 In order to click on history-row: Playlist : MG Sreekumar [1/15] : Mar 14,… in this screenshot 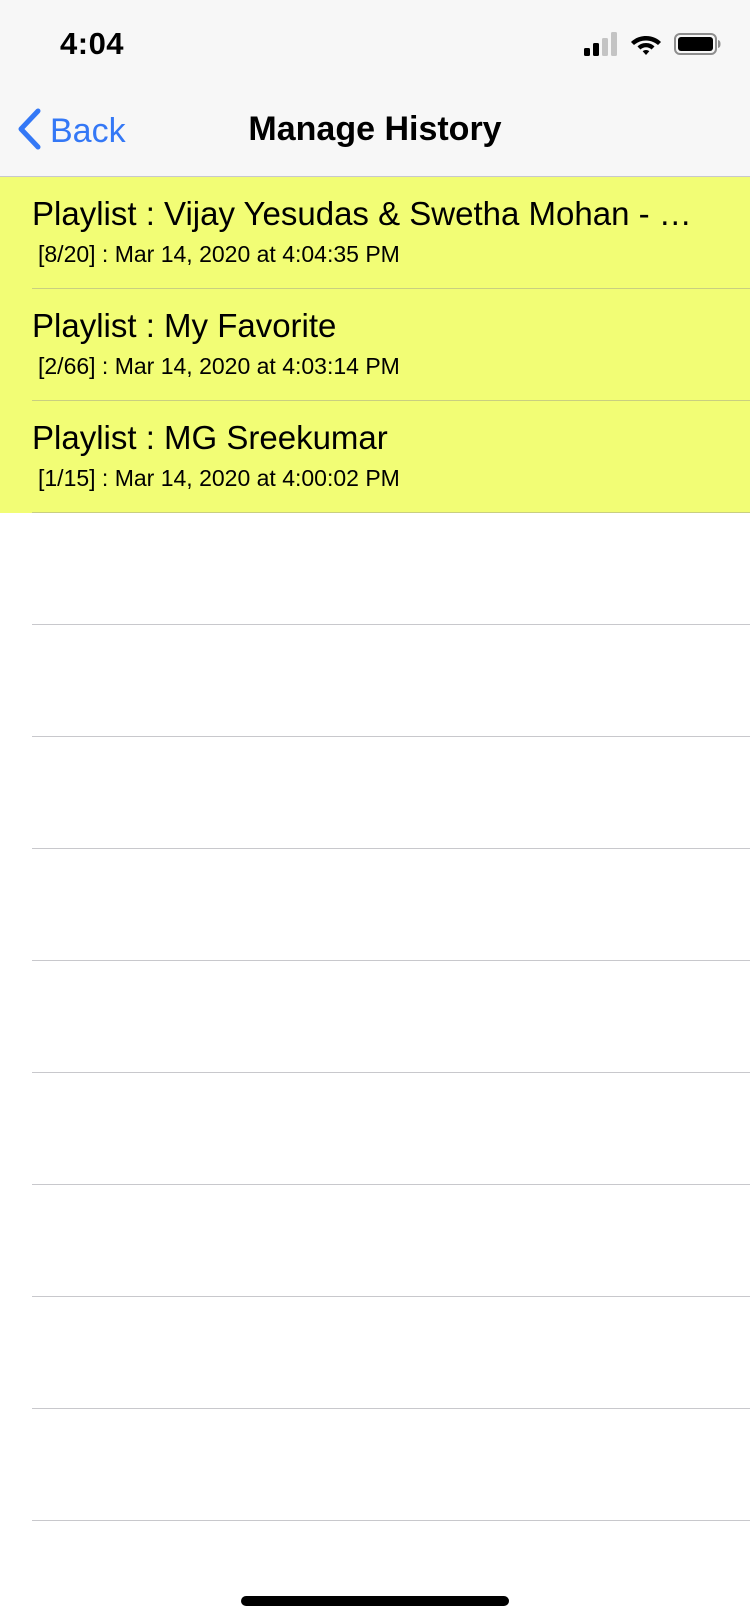, I will do `click(375, 457)`.